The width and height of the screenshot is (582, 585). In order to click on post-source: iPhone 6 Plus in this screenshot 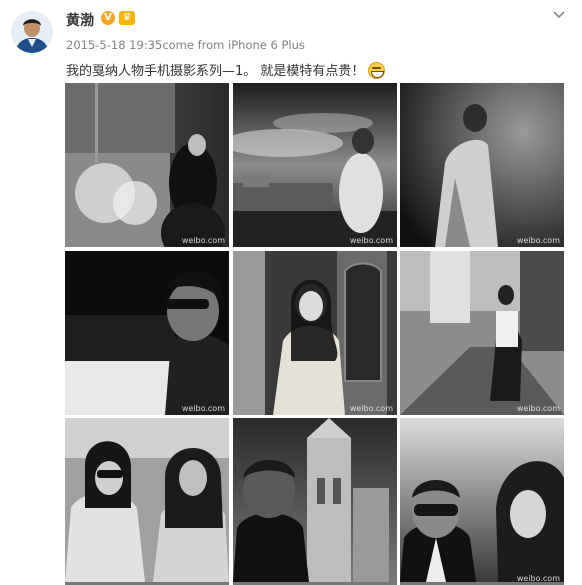, I will do `click(266, 45)`.